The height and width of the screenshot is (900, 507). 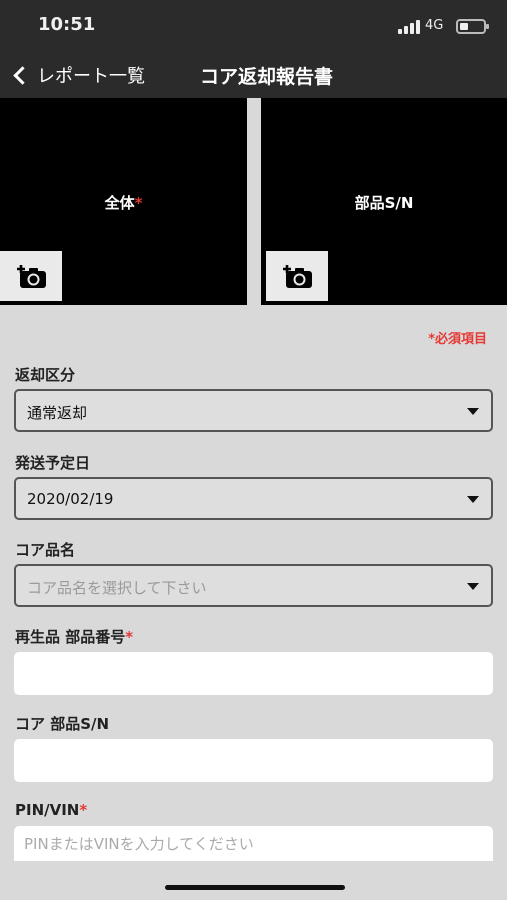 I want to click on nav-bar: レポート一覧 コア返却報告書, so click(x=253, y=75).